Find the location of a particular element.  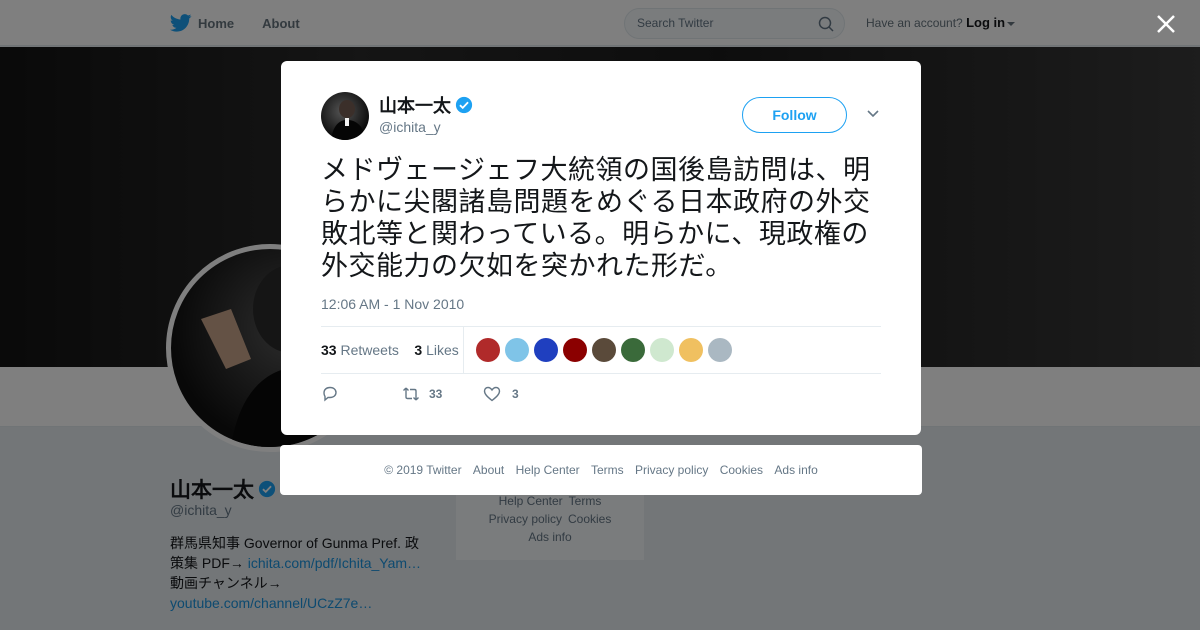

retweet-action-count: 33 is located at coordinates (436, 394).